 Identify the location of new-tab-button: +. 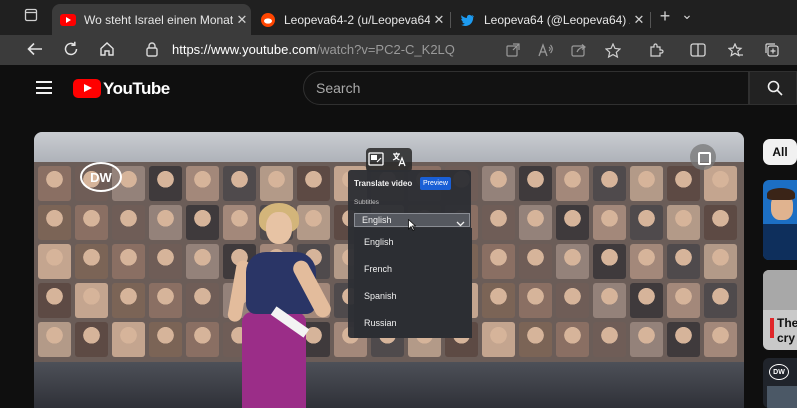
(665, 16).